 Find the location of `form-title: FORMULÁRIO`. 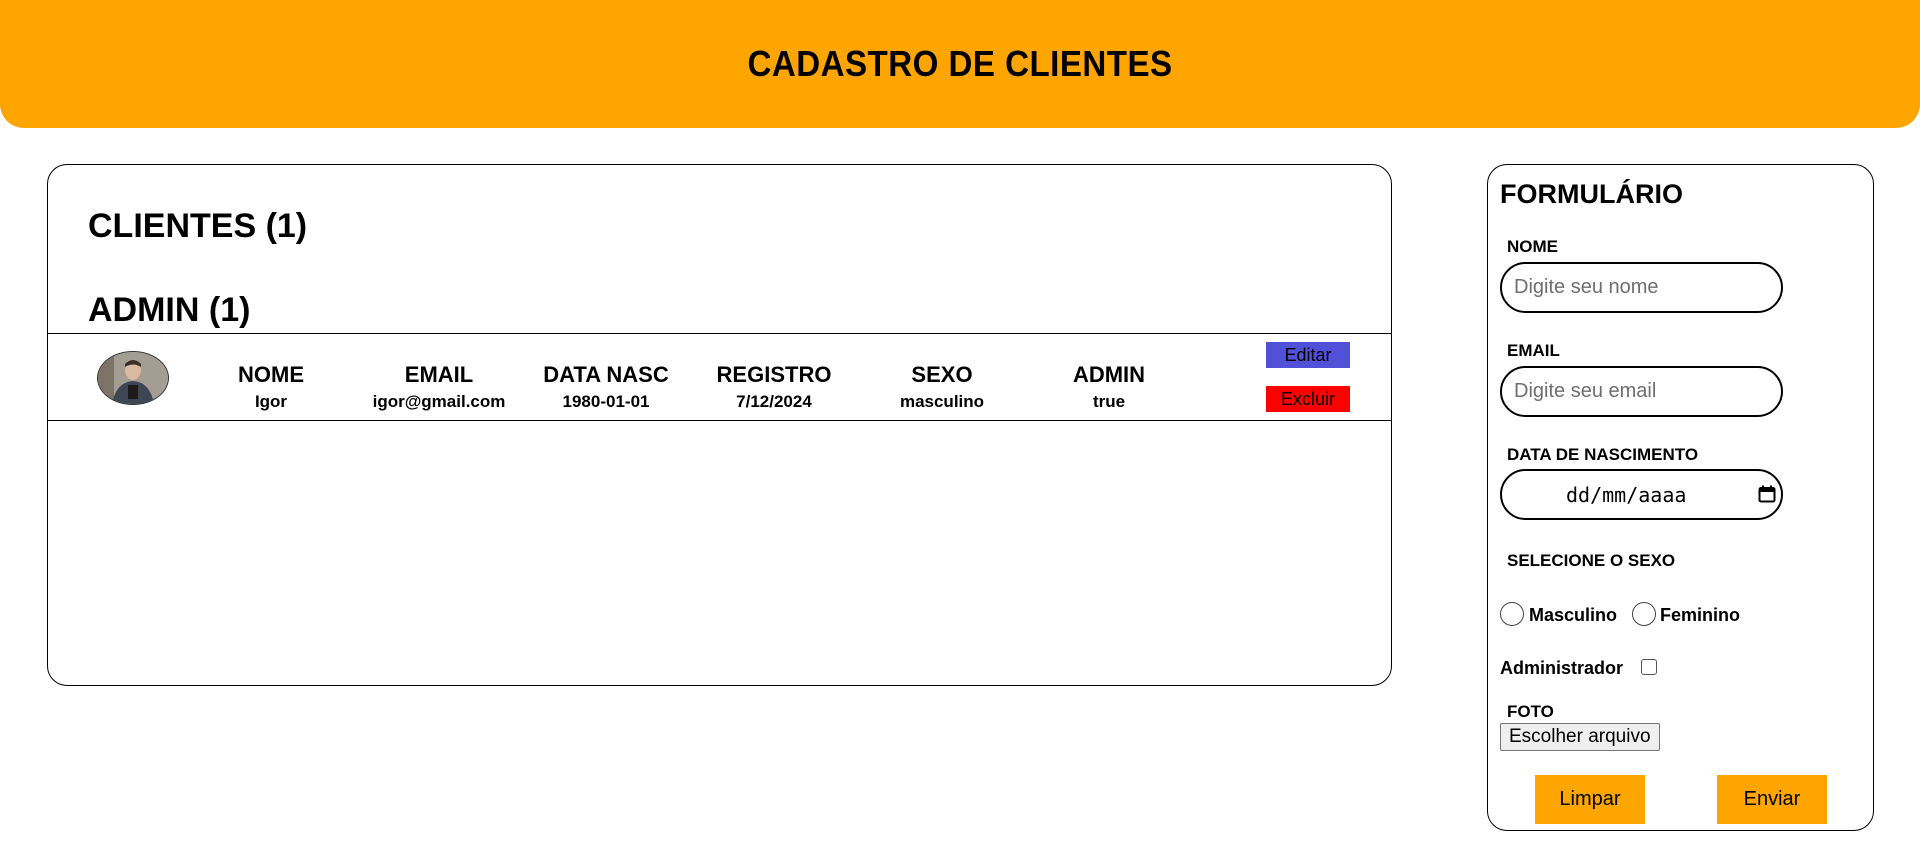

form-title: FORMULÁRIO is located at coordinates (1591, 194).